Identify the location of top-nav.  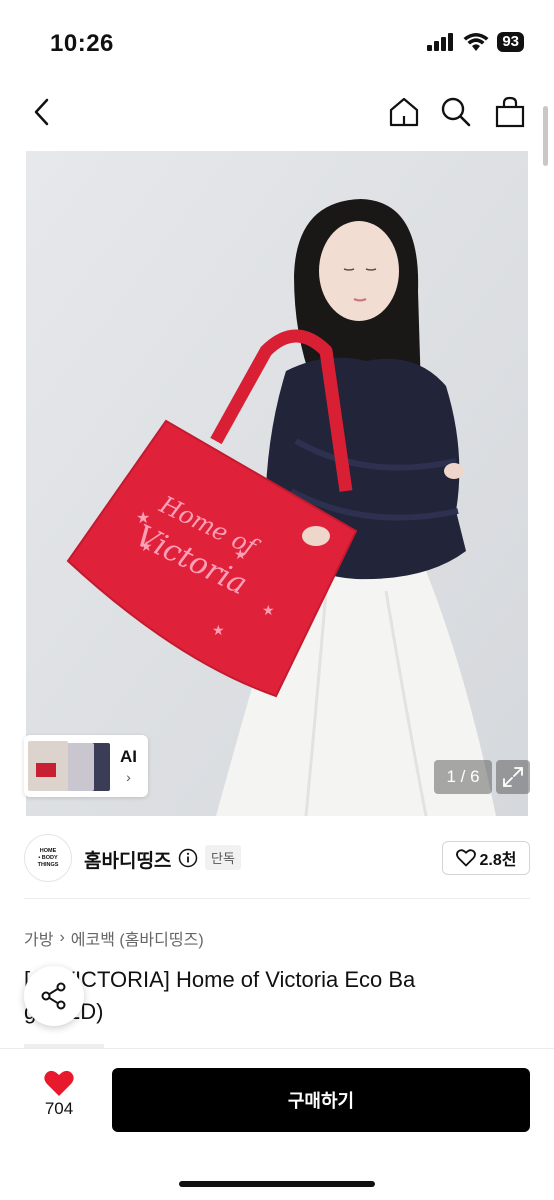
(277, 113).